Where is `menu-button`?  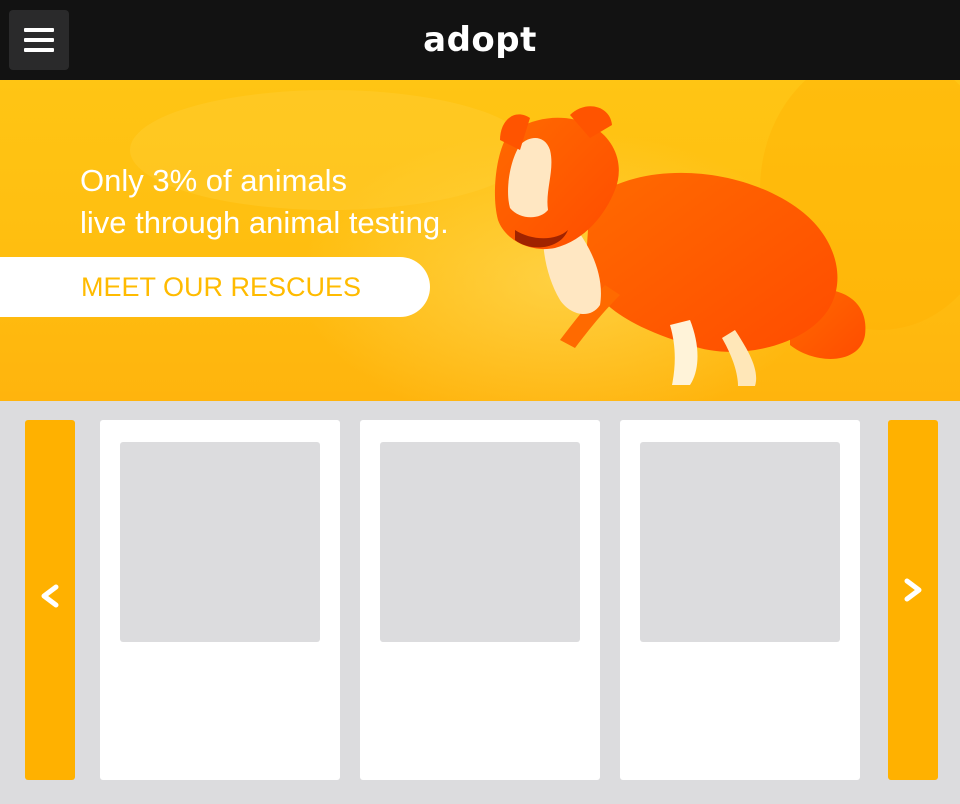
menu-button is located at coordinates (39, 40).